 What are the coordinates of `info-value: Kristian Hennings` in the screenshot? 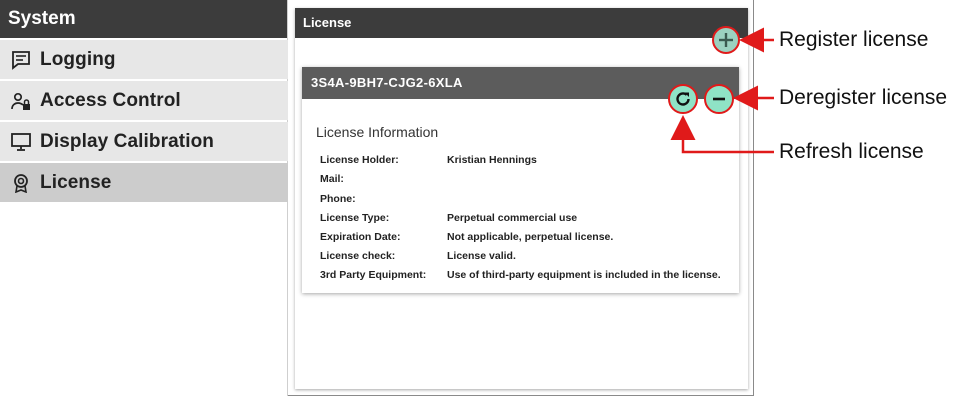 It's located at (492, 160).